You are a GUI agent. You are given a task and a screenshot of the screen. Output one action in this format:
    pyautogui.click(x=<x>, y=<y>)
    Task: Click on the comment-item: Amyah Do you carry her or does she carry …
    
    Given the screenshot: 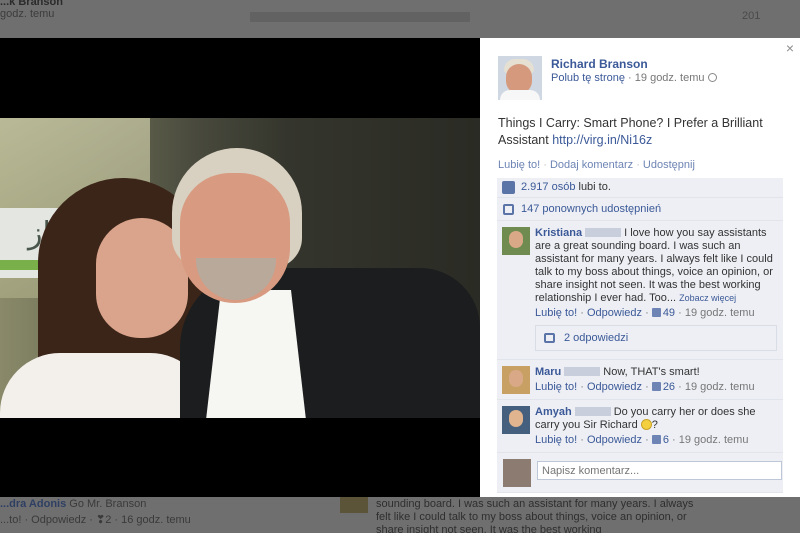 What is the action you would take?
    pyautogui.click(x=640, y=426)
    